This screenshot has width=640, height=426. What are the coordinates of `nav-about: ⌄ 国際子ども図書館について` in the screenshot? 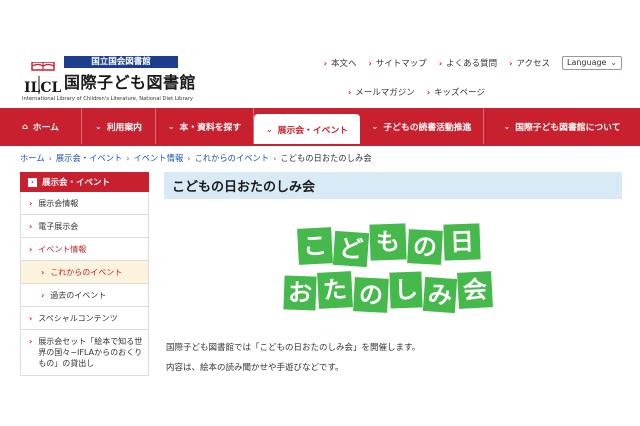 It's located at (562, 126).